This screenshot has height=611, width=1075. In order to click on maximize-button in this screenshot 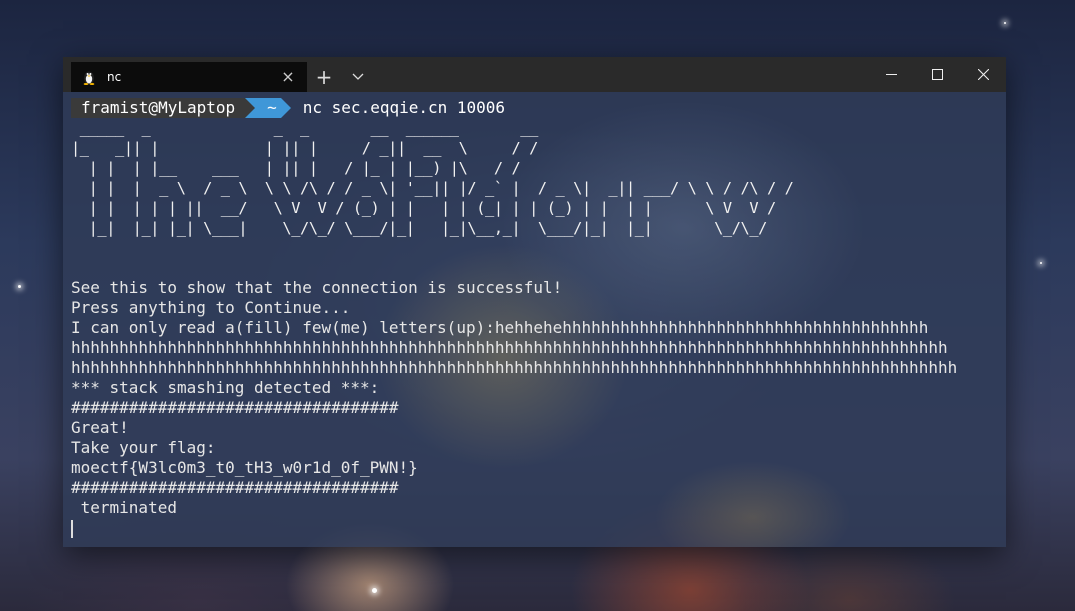, I will do `click(937, 74)`.